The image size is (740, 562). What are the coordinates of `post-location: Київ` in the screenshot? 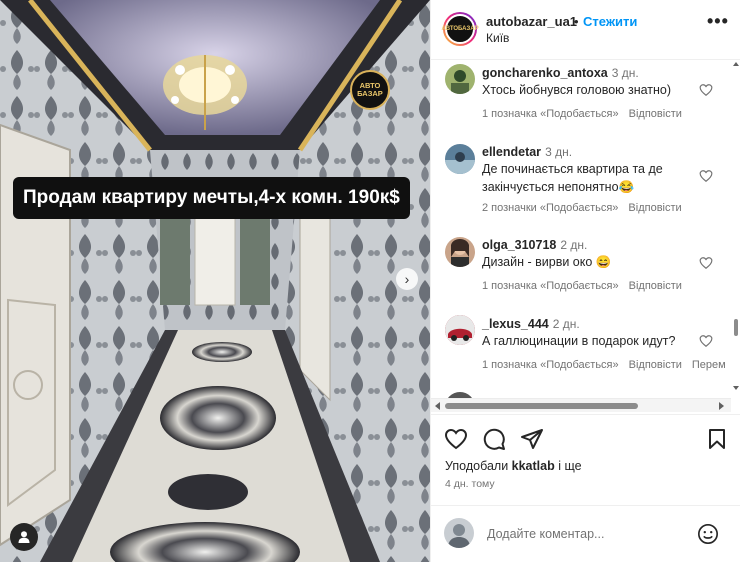 It's located at (497, 38).